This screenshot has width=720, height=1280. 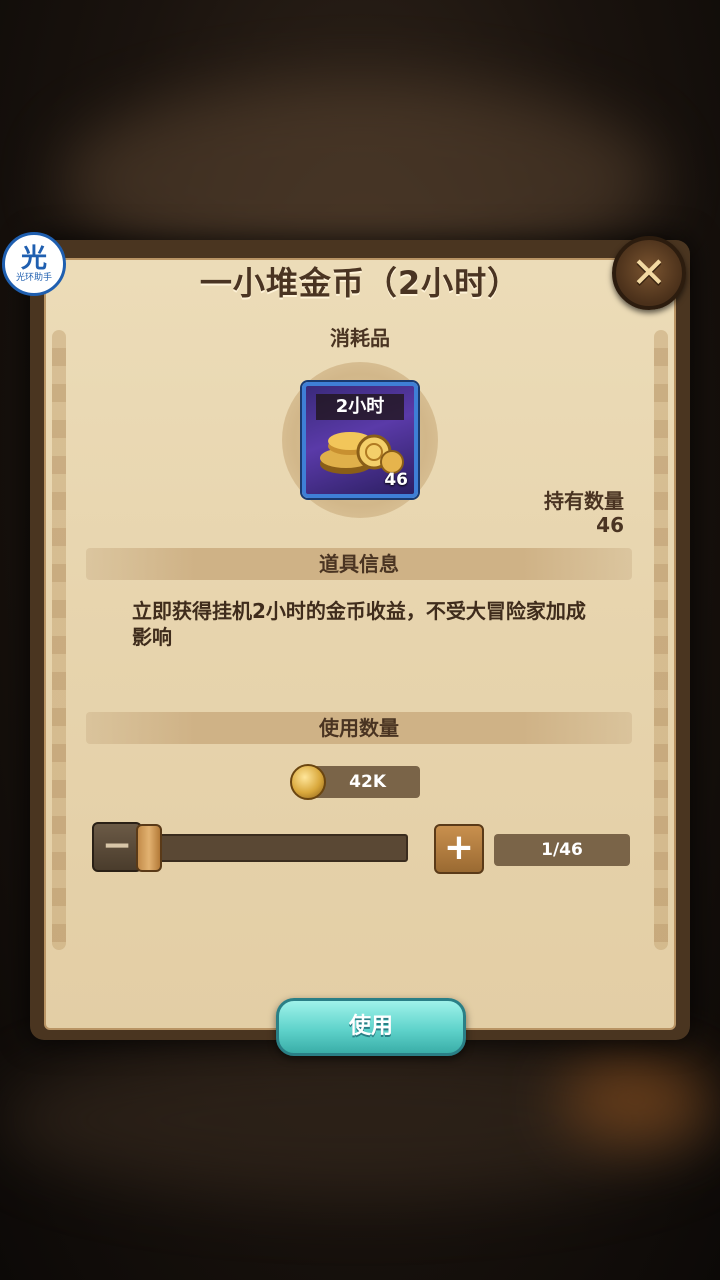 I want to click on quantity-slider-handle, so click(x=149, y=848).